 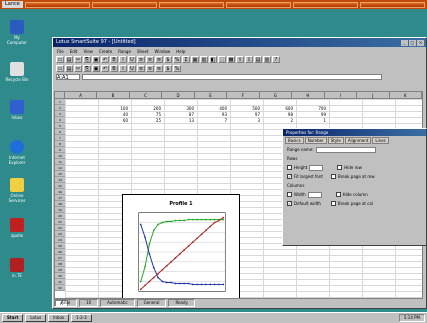 I want to click on height-input, so click(x=316, y=167).